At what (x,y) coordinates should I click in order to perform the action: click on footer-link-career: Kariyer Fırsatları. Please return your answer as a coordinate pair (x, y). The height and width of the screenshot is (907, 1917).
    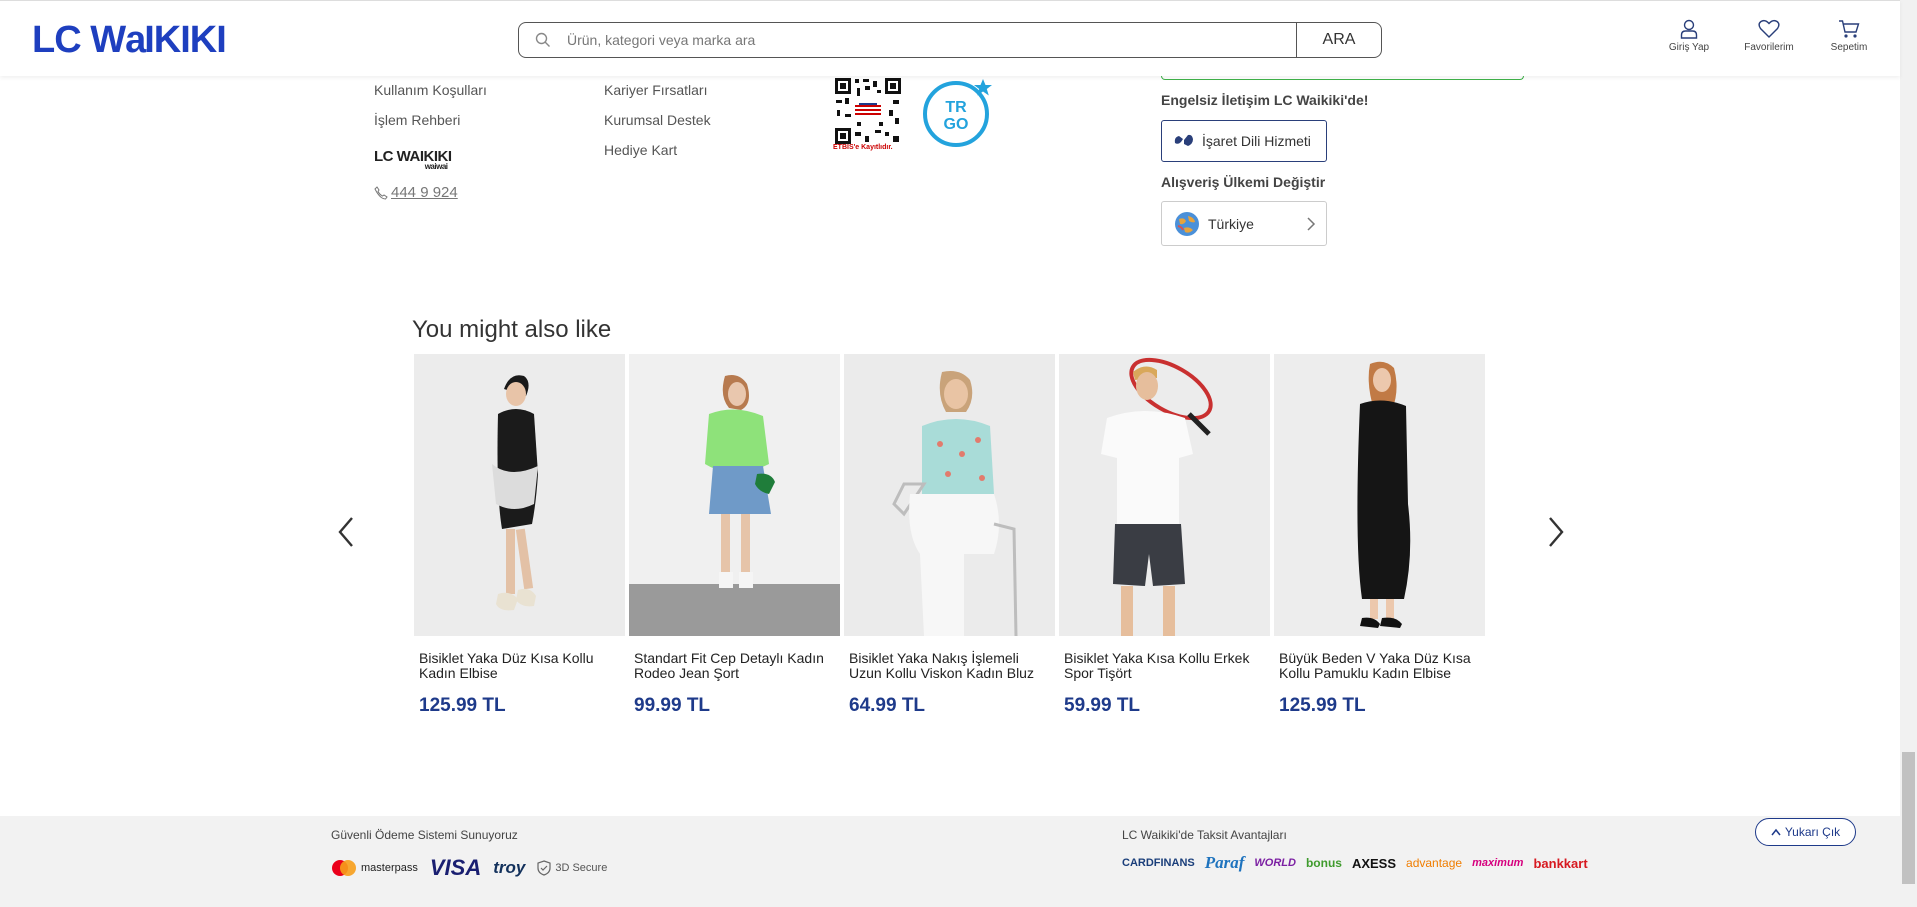
    Looking at the image, I should click on (655, 90).